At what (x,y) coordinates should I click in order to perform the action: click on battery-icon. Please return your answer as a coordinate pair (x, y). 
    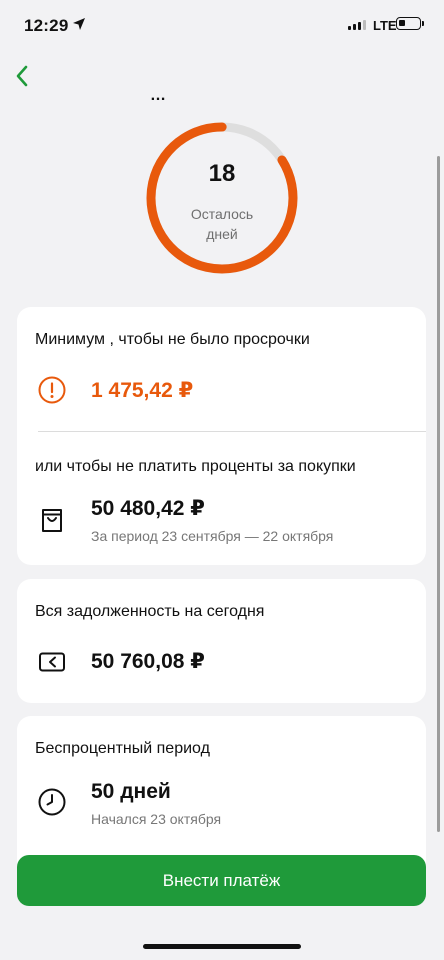
    Looking at the image, I should click on (410, 23).